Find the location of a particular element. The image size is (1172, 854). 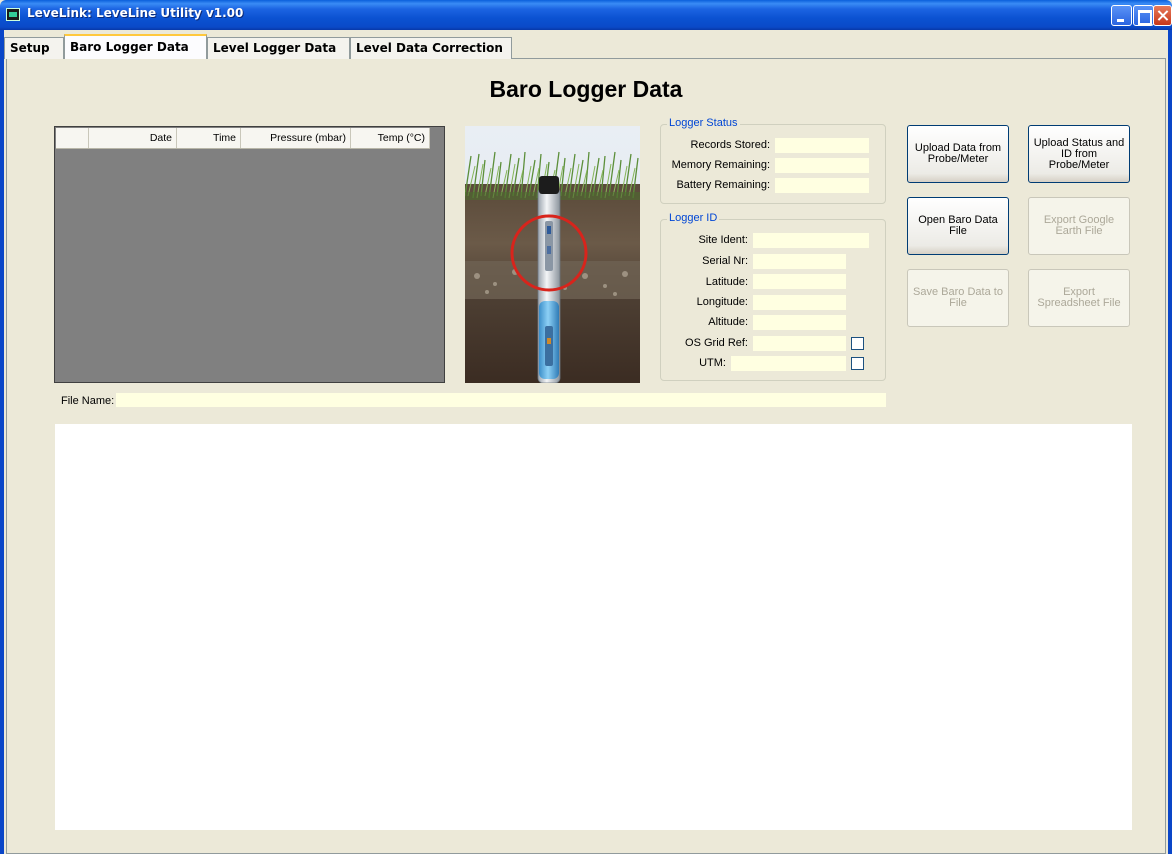

page-title: Baro Logger Data is located at coordinates (586, 89).